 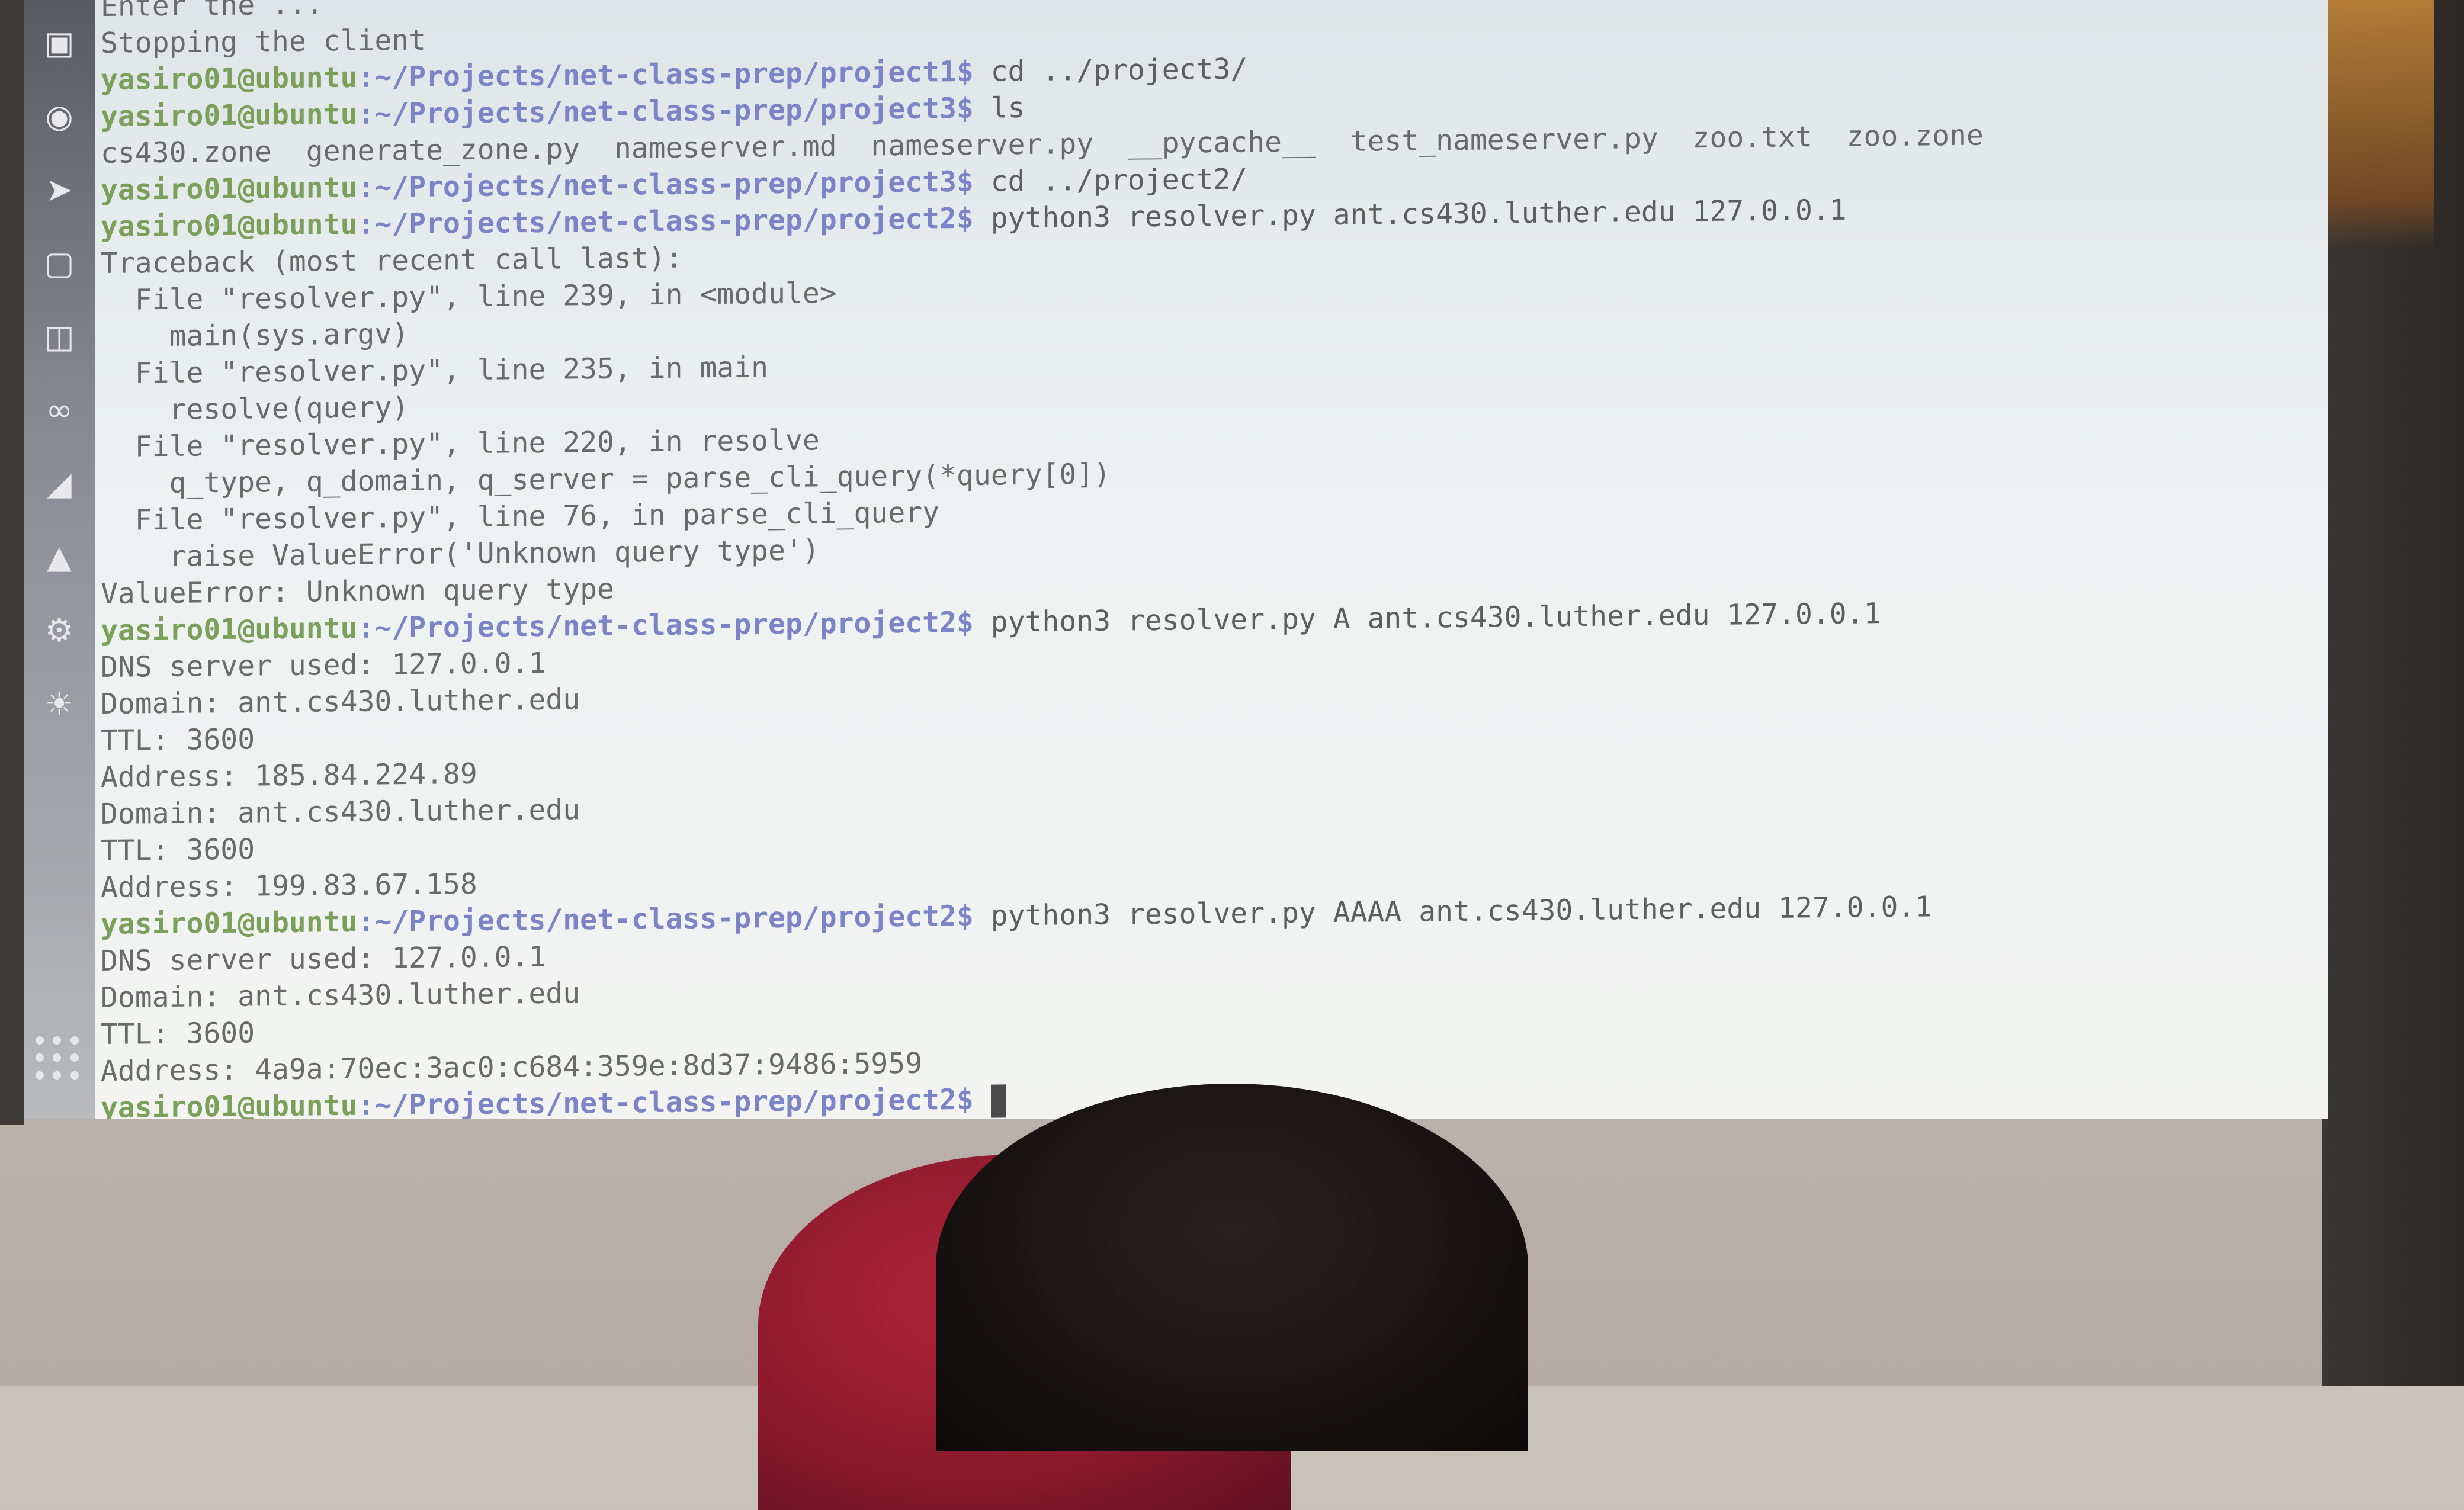 What do you see at coordinates (392, 260) in the screenshot?
I see `output-text: Traceback (most recent call last):` at bounding box center [392, 260].